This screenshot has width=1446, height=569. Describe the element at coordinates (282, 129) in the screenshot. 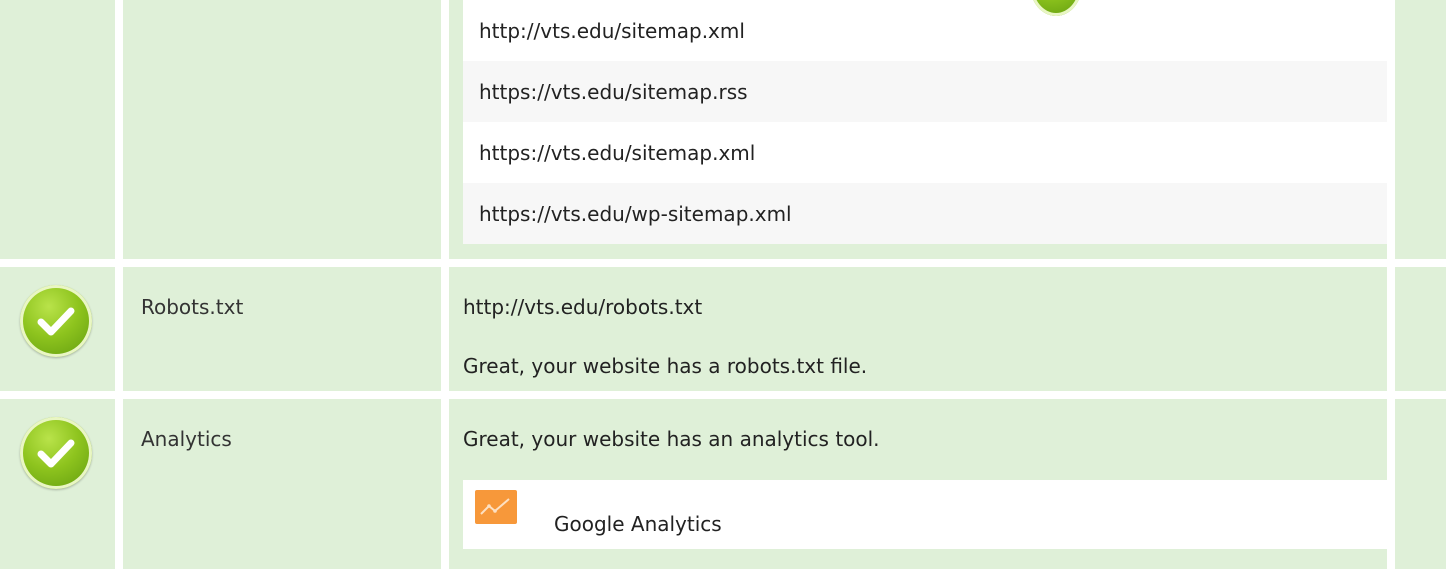

I see `sitemap-label-cell` at that location.